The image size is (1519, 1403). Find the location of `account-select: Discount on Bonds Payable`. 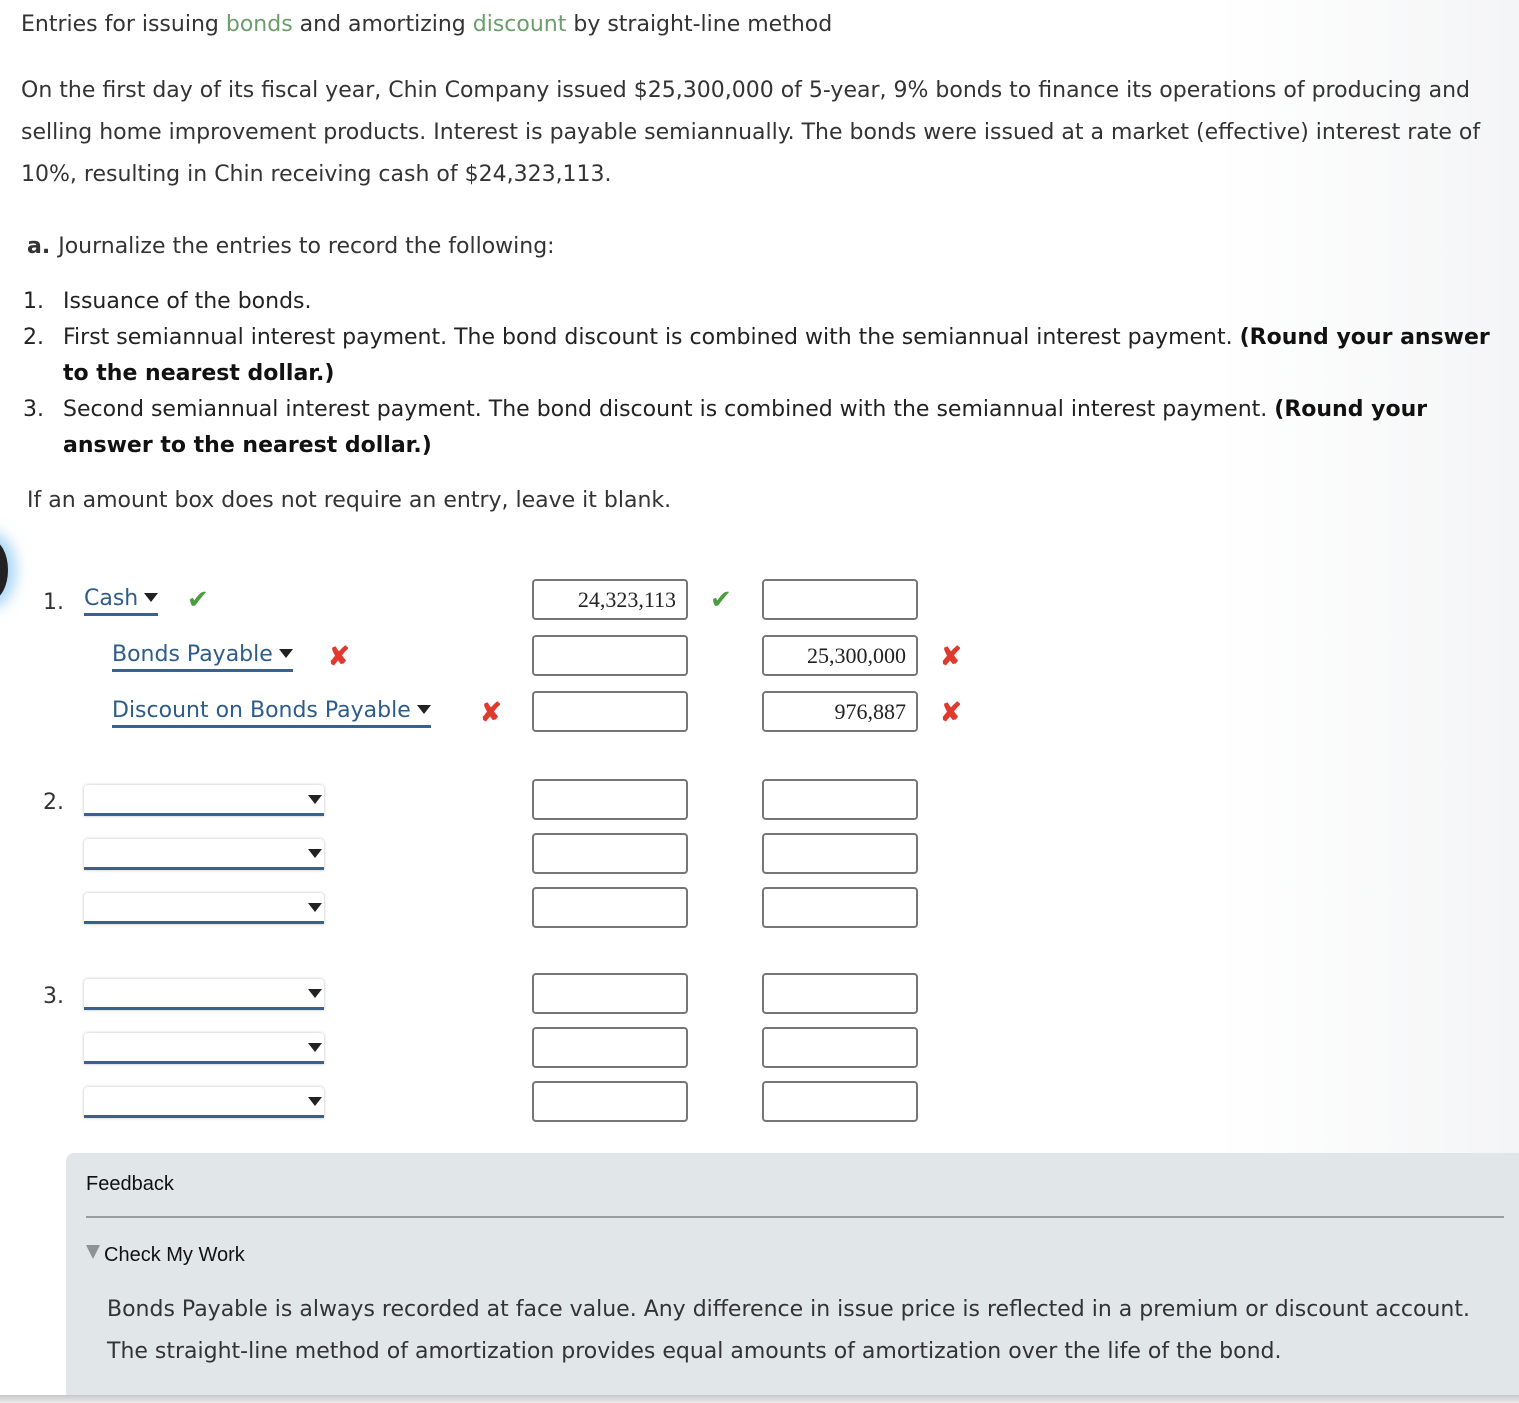

account-select: Discount on Bonds Payable is located at coordinates (271, 712).